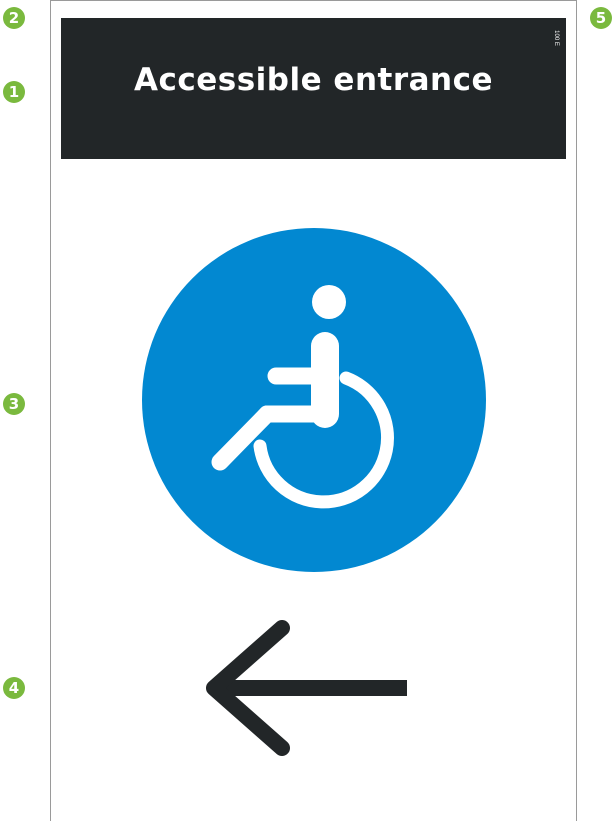 This screenshot has width=615, height=821. I want to click on sign-code: 100 E, so click(556, 38).